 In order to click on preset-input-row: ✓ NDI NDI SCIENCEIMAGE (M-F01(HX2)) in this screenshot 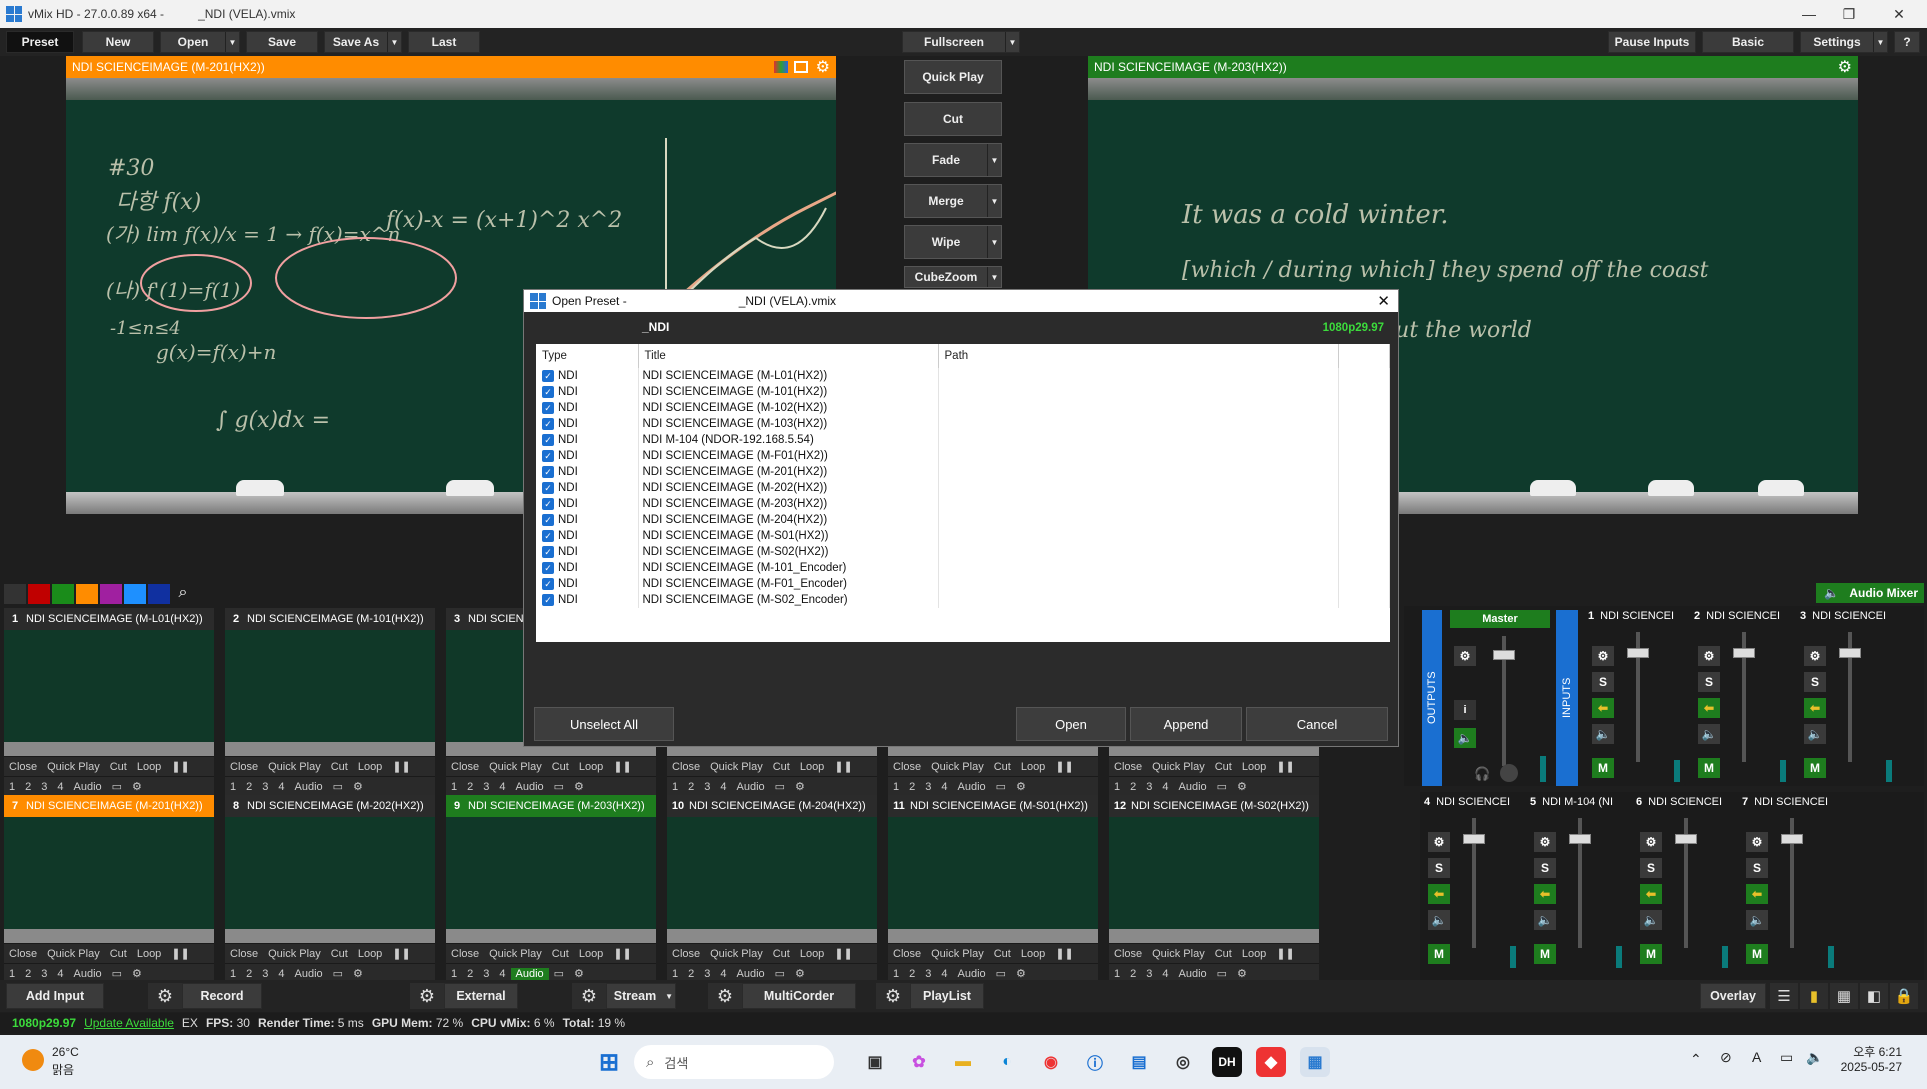, I will do `click(963, 456)`.